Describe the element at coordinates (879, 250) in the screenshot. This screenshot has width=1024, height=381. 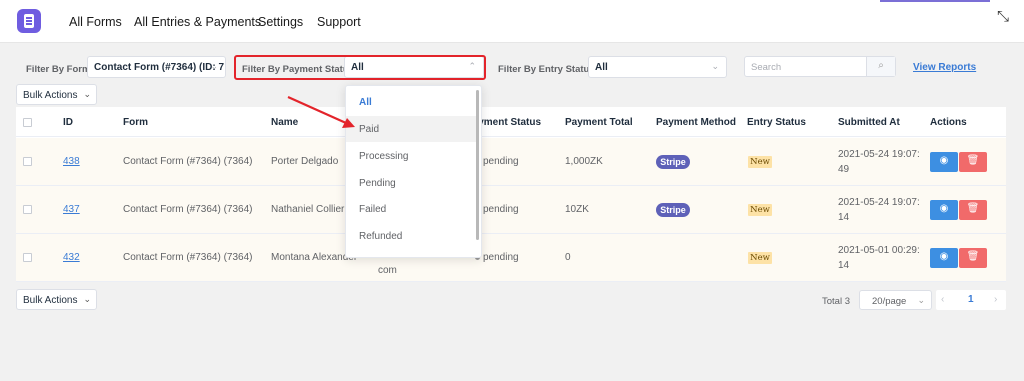
I see `submitted-at-line1: 2021-05-01 00:29:` at that location.